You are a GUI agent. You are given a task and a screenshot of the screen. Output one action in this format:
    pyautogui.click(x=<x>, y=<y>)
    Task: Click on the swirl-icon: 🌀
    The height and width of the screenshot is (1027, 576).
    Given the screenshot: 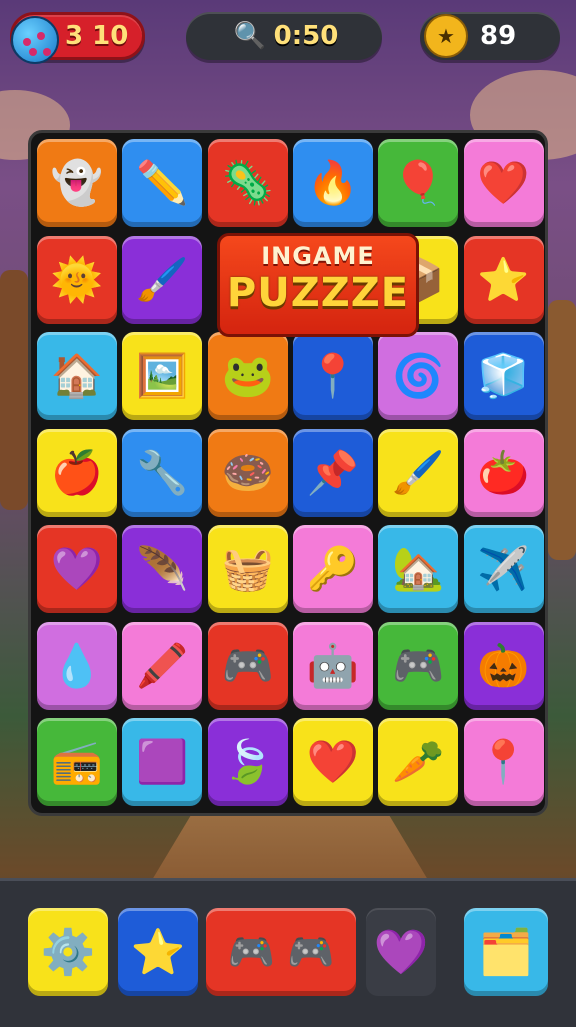 What is the action you would take?
    pyautogui.click(x=418, y=375)
    